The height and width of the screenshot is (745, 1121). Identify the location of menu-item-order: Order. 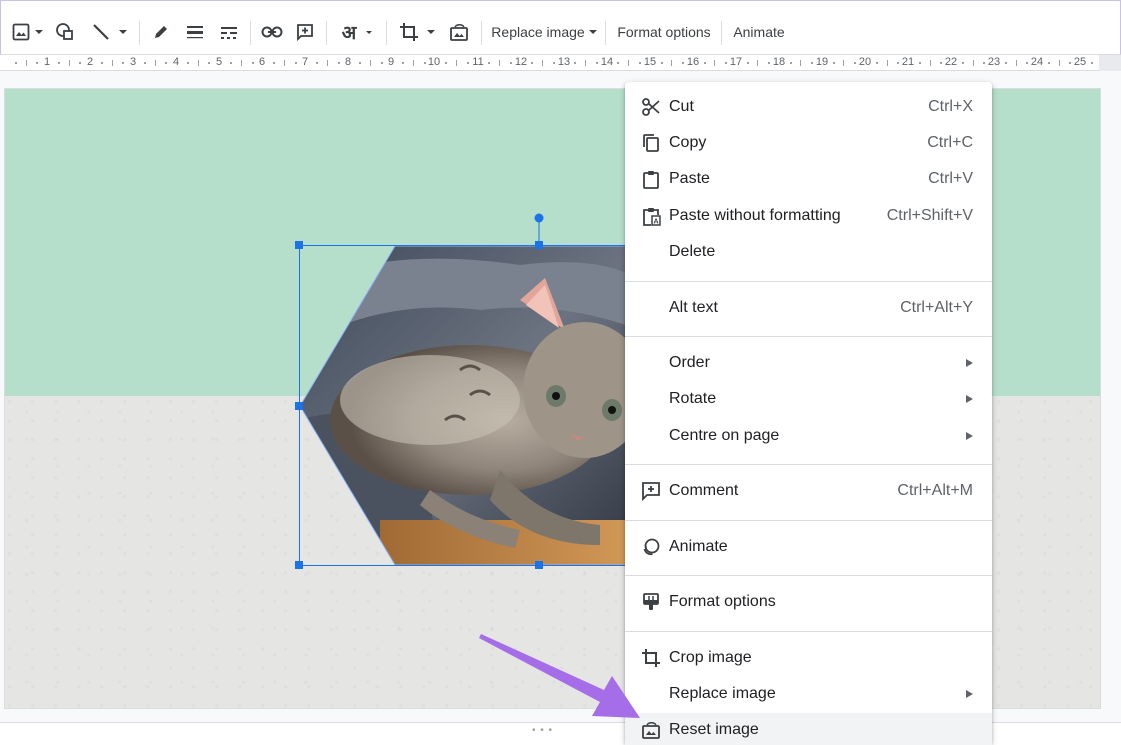
(808, 363).